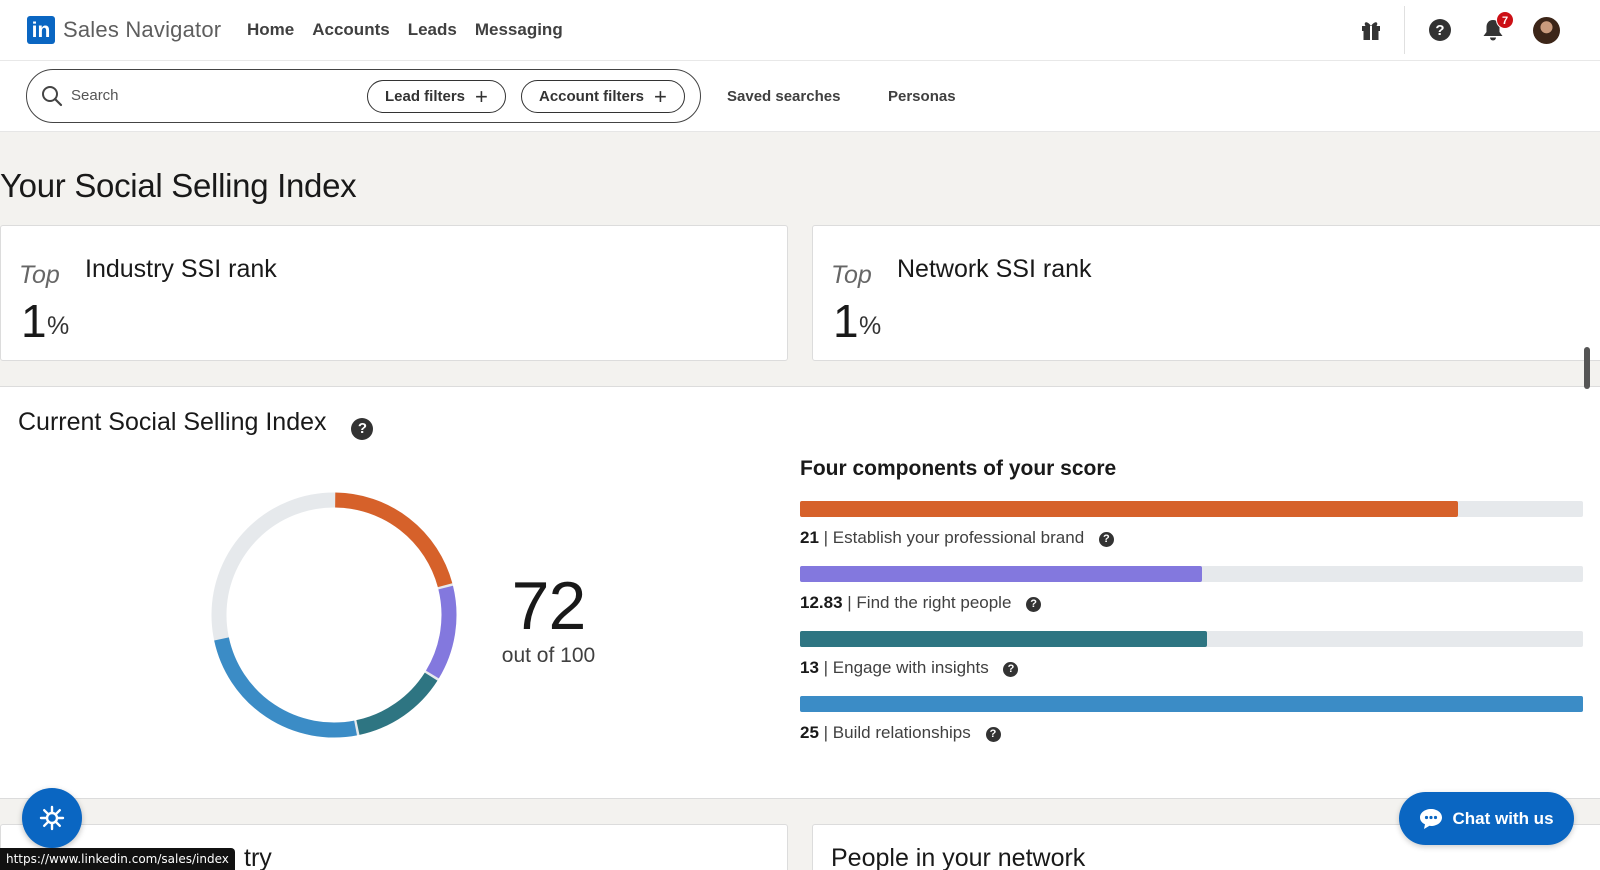 This screenshot has width=1600, height=870. Describe the element at coordinates (922, 96) in the screenshot. I see `personas-link: Personas` at that location.